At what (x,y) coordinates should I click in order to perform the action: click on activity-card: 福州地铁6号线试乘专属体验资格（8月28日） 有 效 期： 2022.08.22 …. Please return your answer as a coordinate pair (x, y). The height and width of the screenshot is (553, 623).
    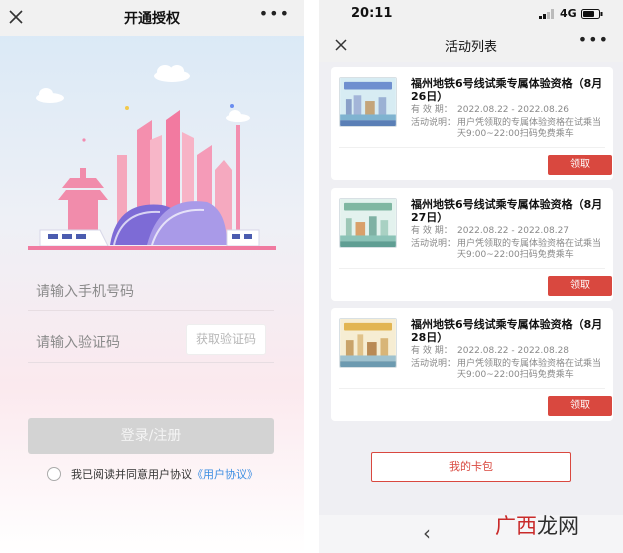
    Looking at the image, I should click on (472, 364).